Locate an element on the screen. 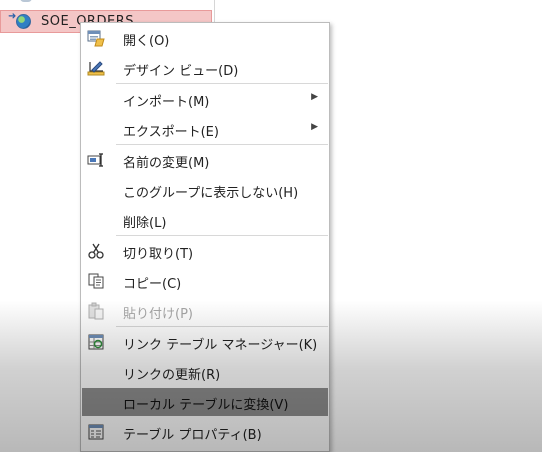 The width and height of the screenshot is (542, 452). menu-item-label: 切り取り(T) is located at coordinates (158, 254).